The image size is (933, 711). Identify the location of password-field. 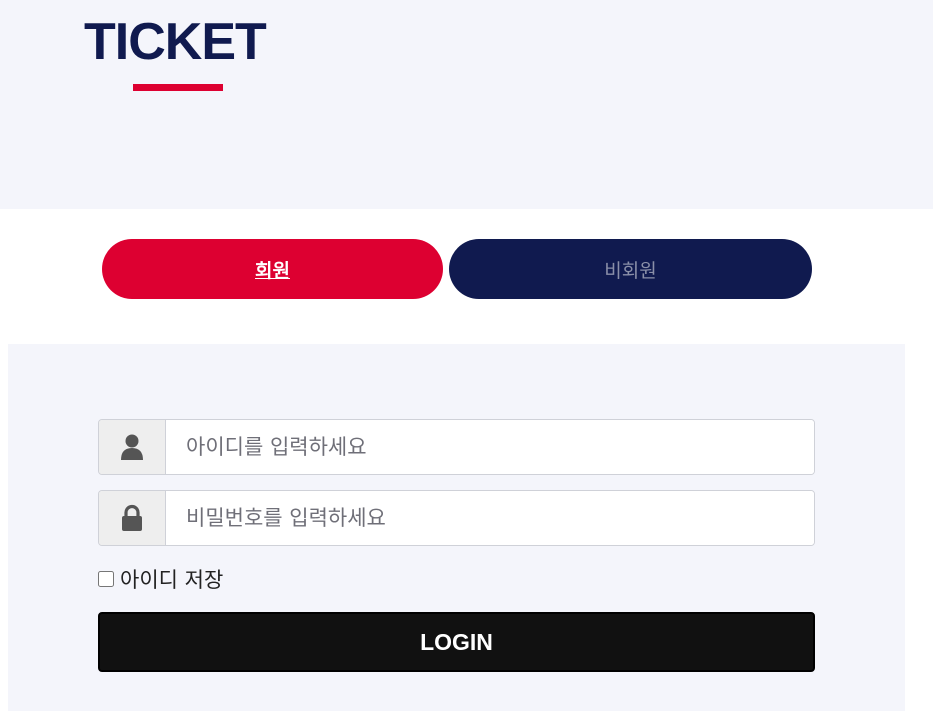
(456, 518).